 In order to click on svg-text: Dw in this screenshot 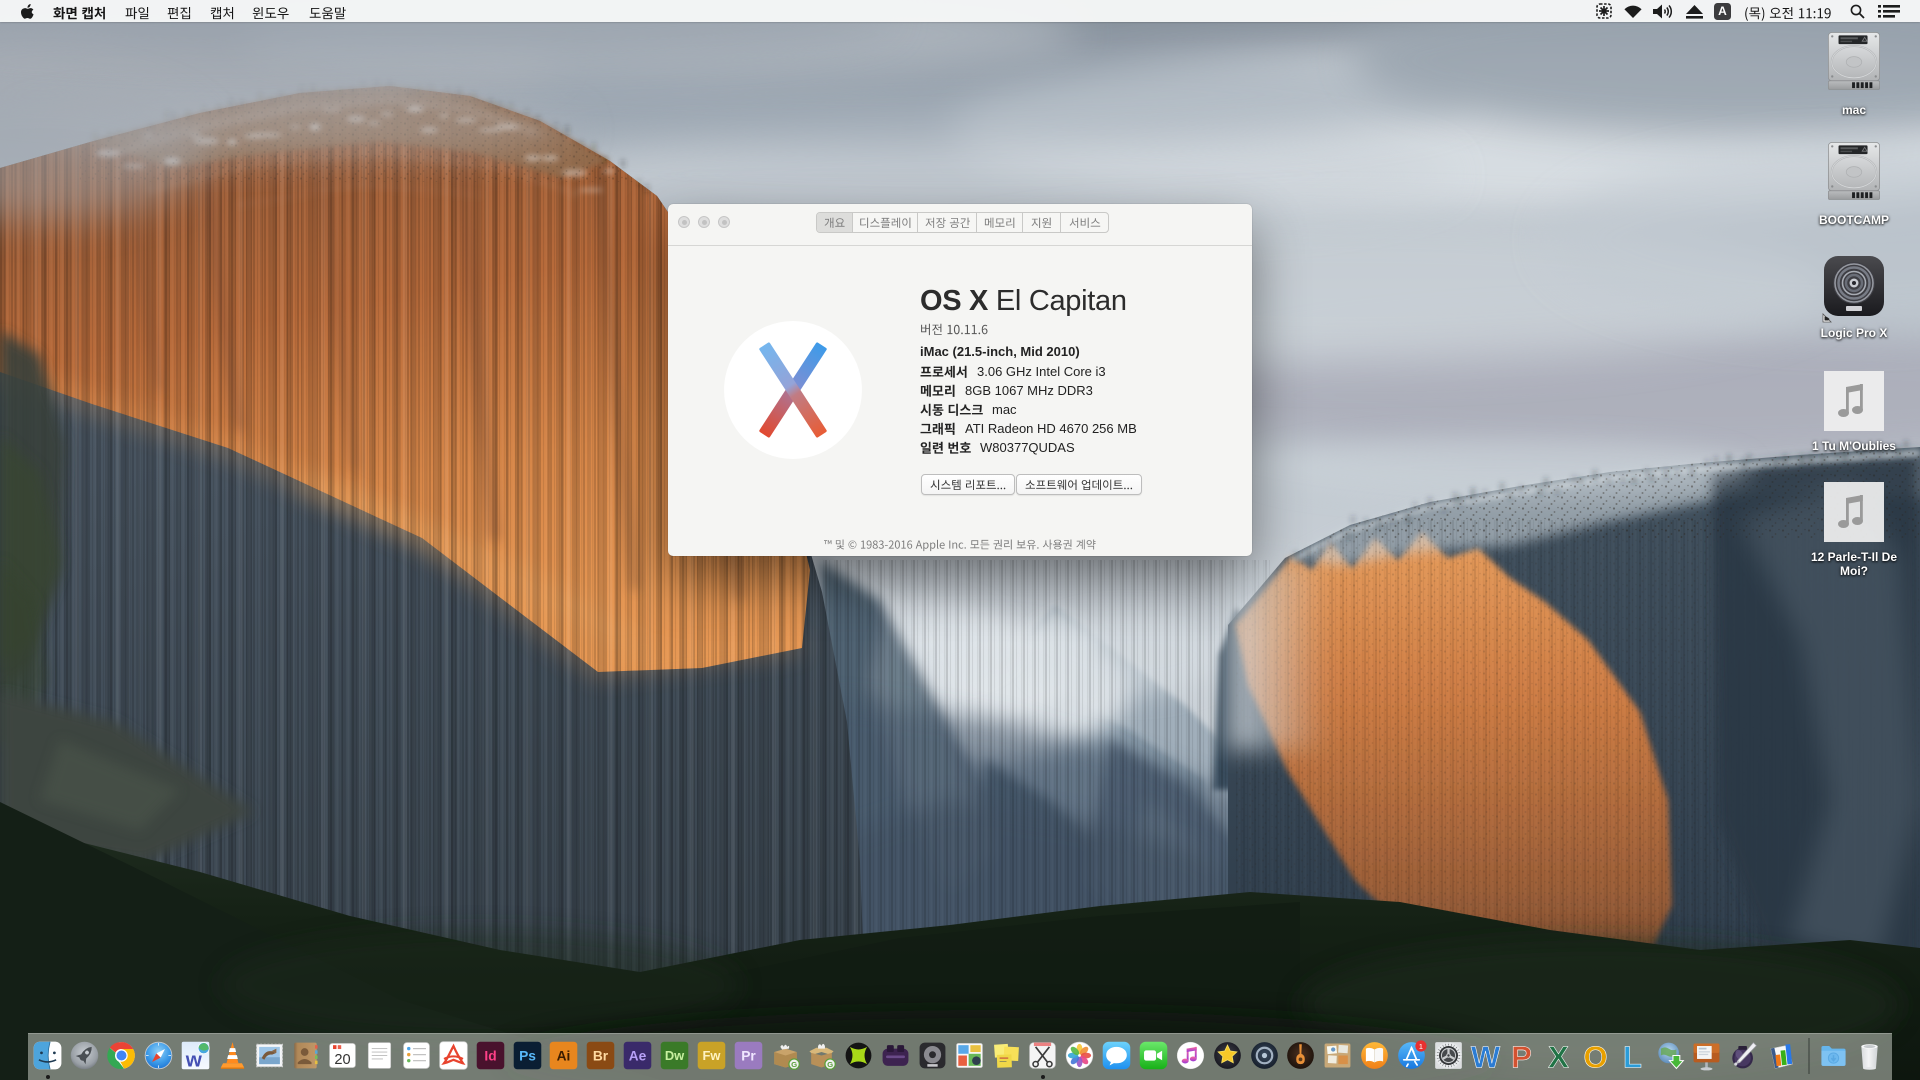, I will do `click(675, 1055)`.